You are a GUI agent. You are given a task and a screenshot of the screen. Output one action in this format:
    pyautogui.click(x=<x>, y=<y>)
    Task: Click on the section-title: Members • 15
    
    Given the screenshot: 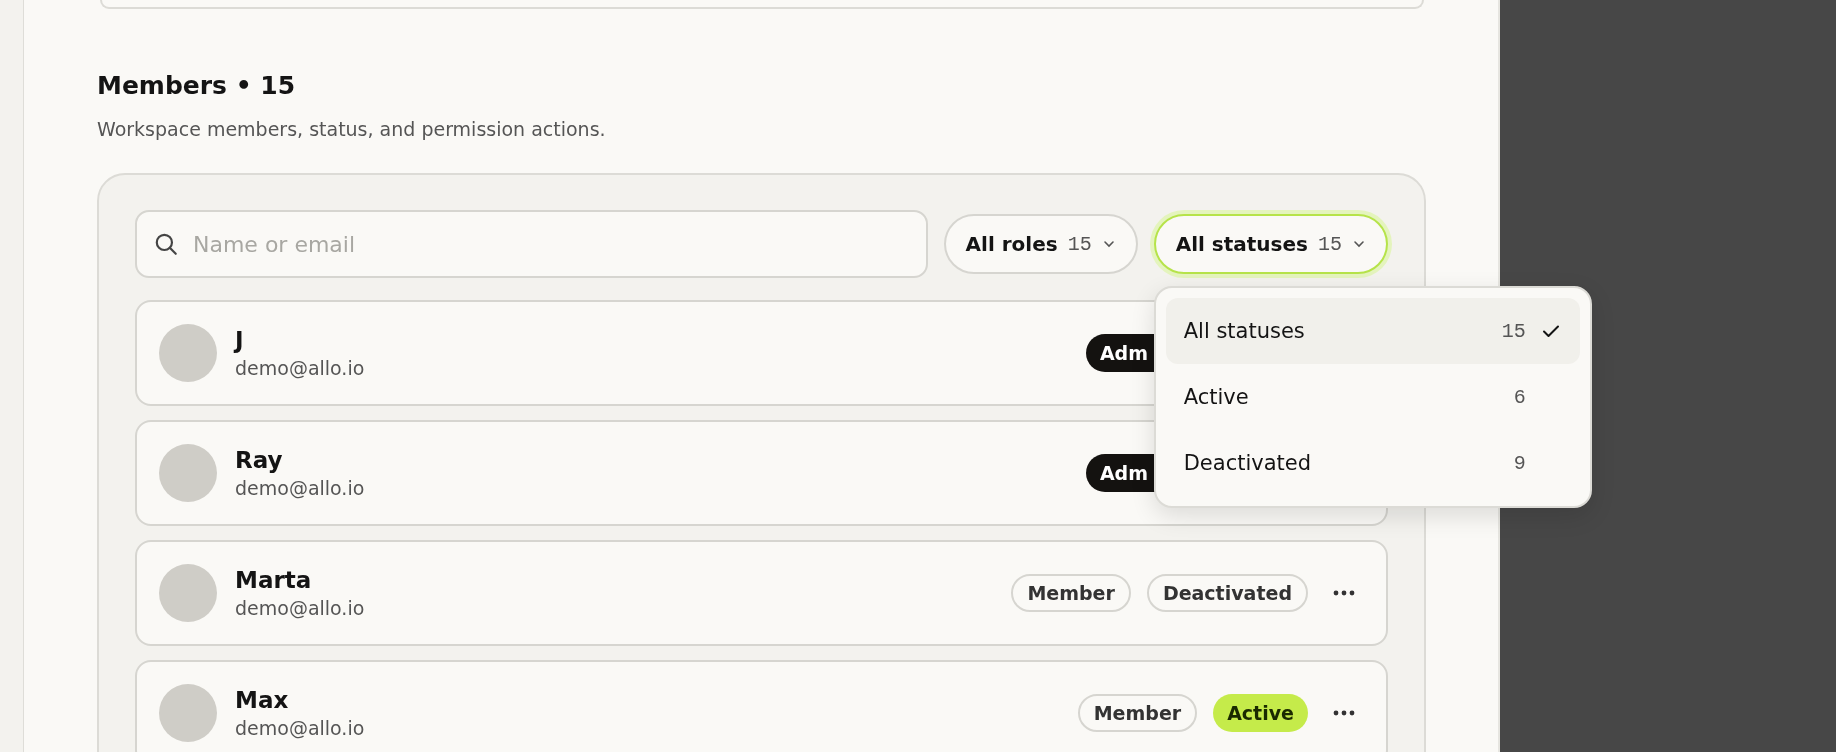 What is the action you would take?
    pyautogui.click(x=197, y=86)
    